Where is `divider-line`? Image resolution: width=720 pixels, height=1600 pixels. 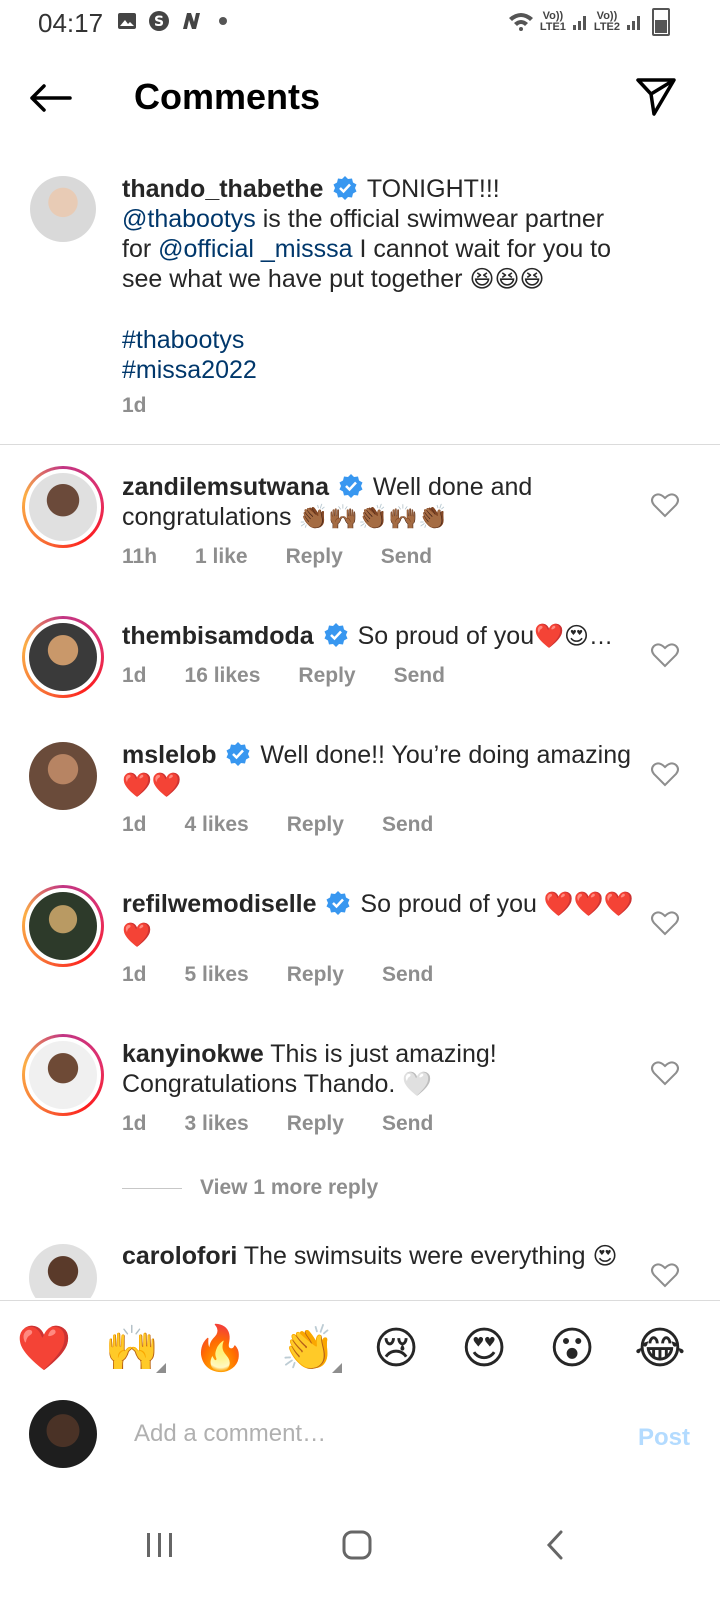
divider-line is located at coordinates (152, 1188).